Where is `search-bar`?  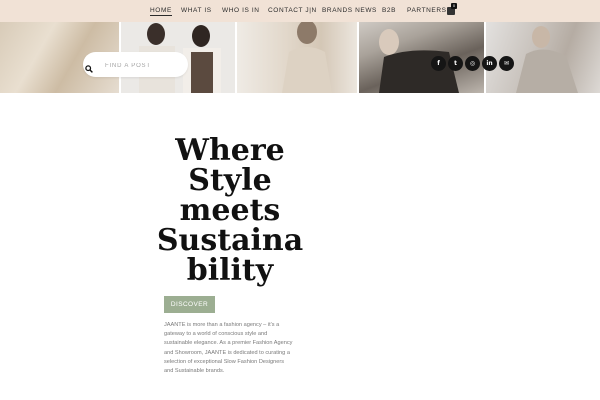
search-bar is located at coordinates (135, 64).